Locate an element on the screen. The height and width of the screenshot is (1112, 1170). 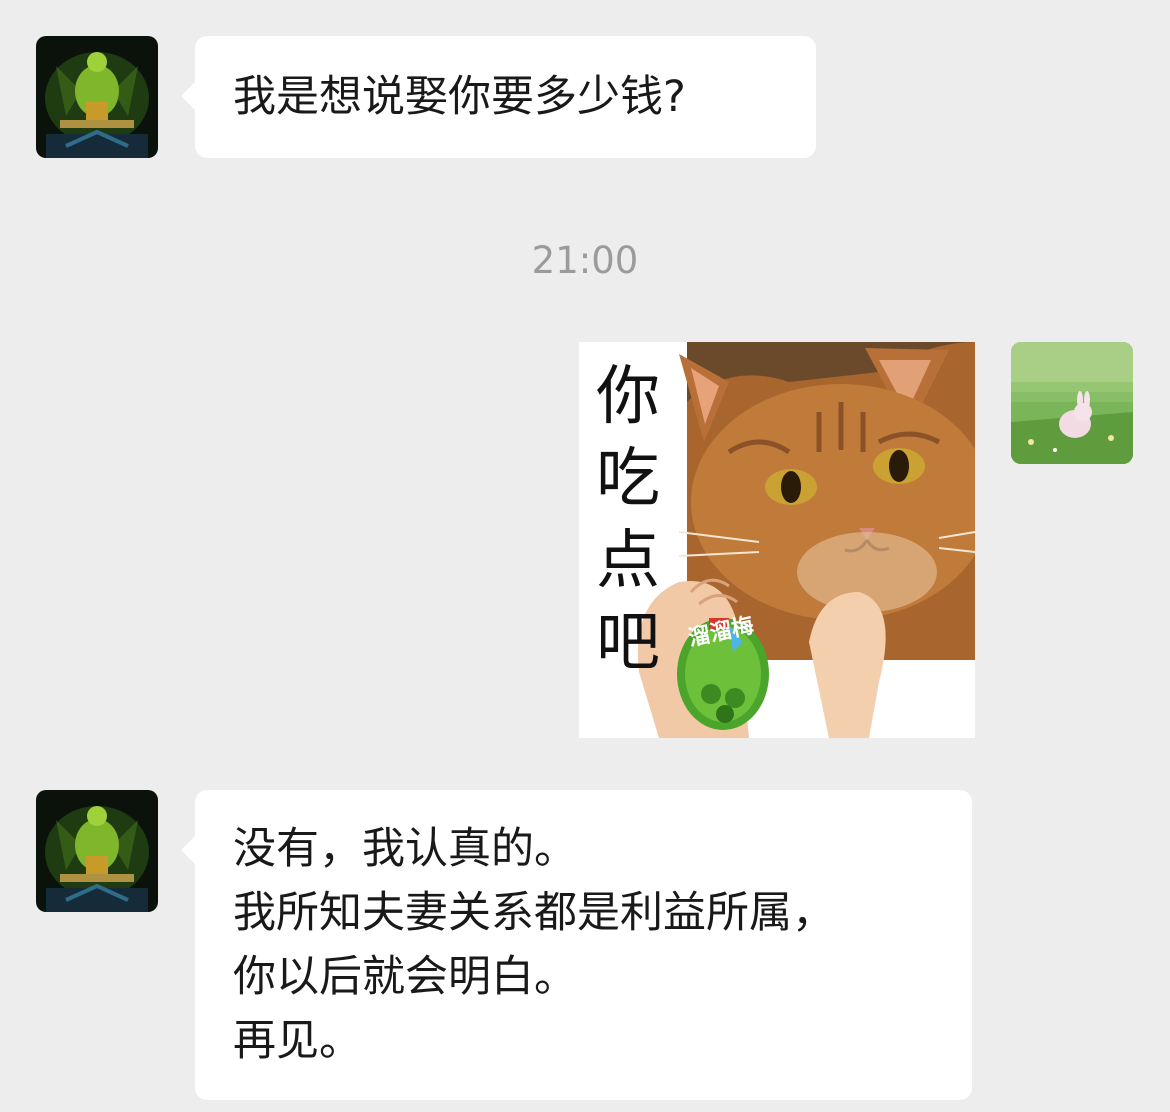
message-text-line: 你以后就会明白。 is located at coordinates (405, 977).